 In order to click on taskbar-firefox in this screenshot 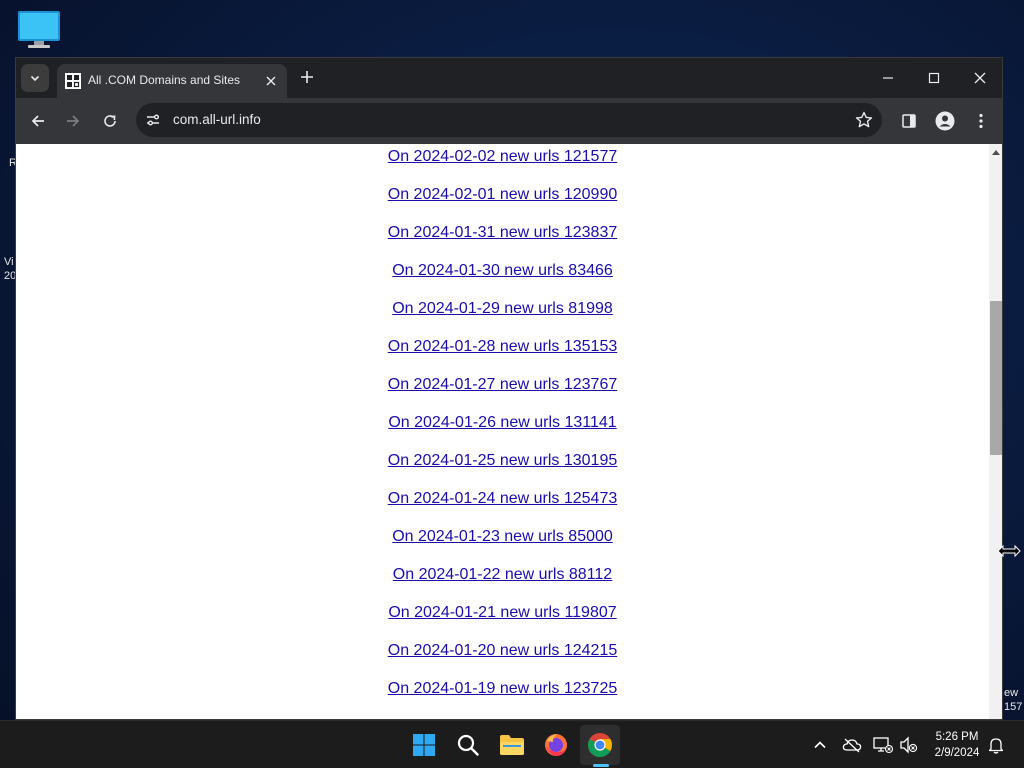, I will do `click(556, 745)`.